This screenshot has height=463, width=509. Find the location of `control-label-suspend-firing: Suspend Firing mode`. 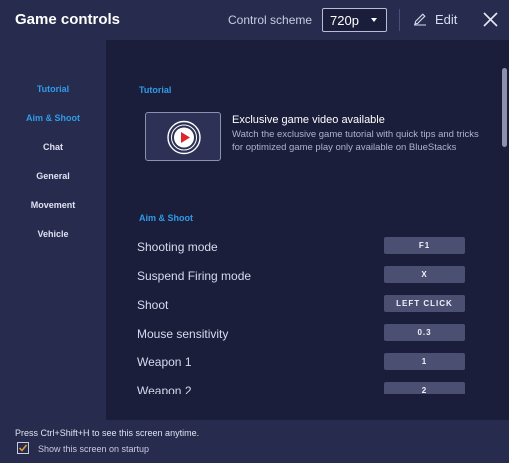

control-label-suspend-firing: Suspend Firing mode is located at coordinates (194, 276).